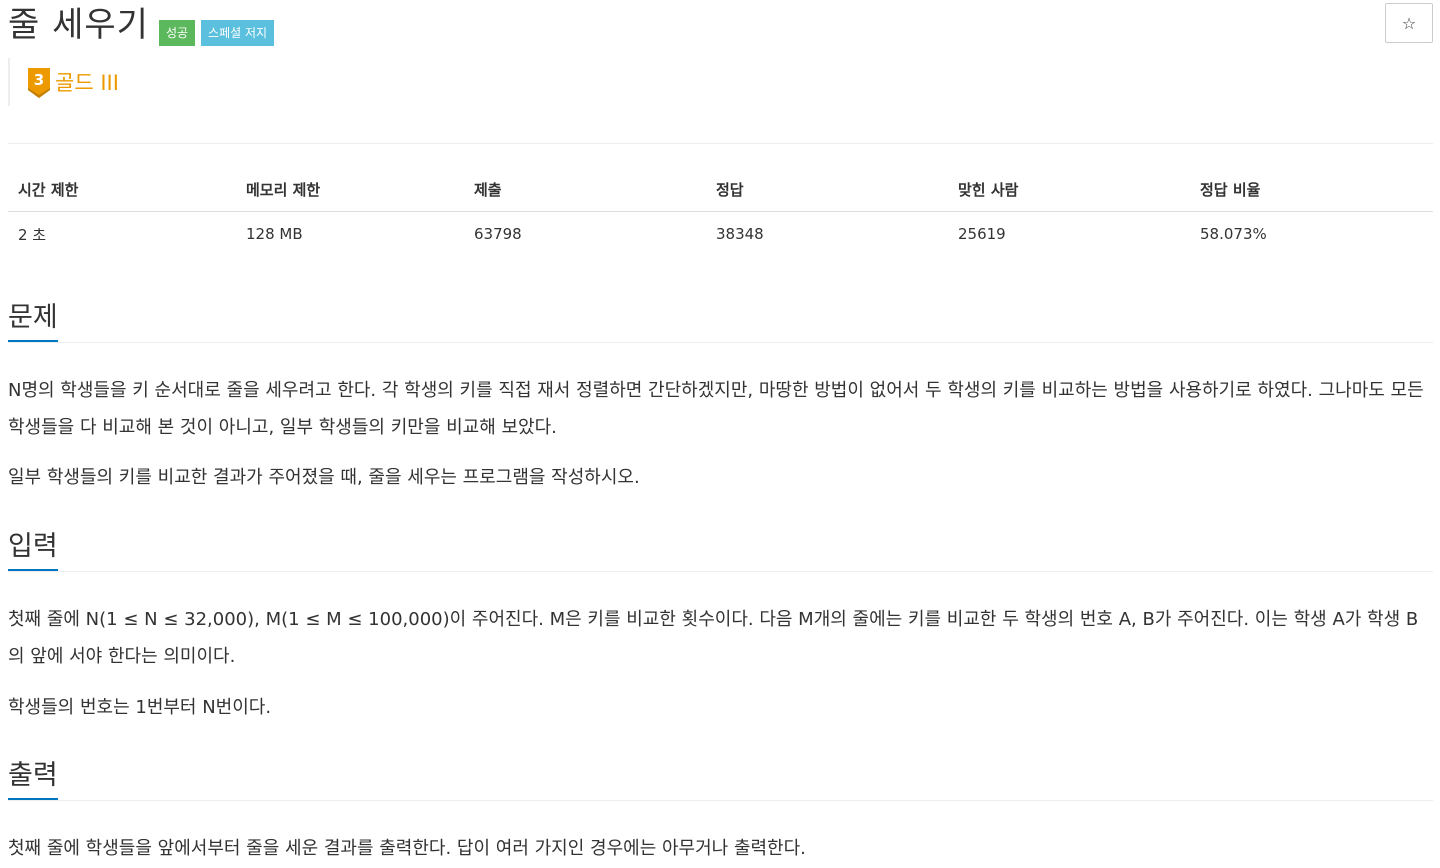  Describe the element at coordinates (122, 189) in the screenshot. I see `header-time-limit: 시간 제한` at that location.